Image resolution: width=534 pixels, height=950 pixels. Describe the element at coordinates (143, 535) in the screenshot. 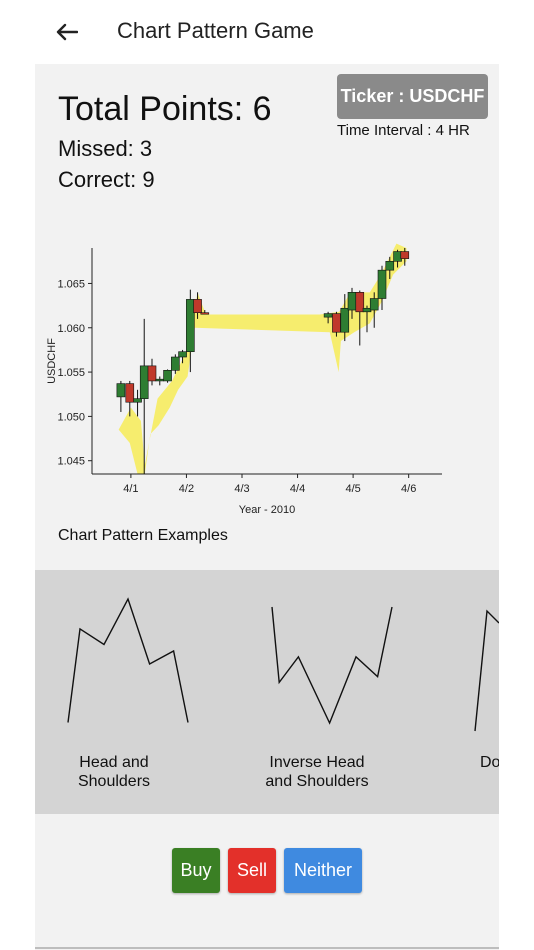

I see `examples-title: Chart Pattern Examples` at that location.